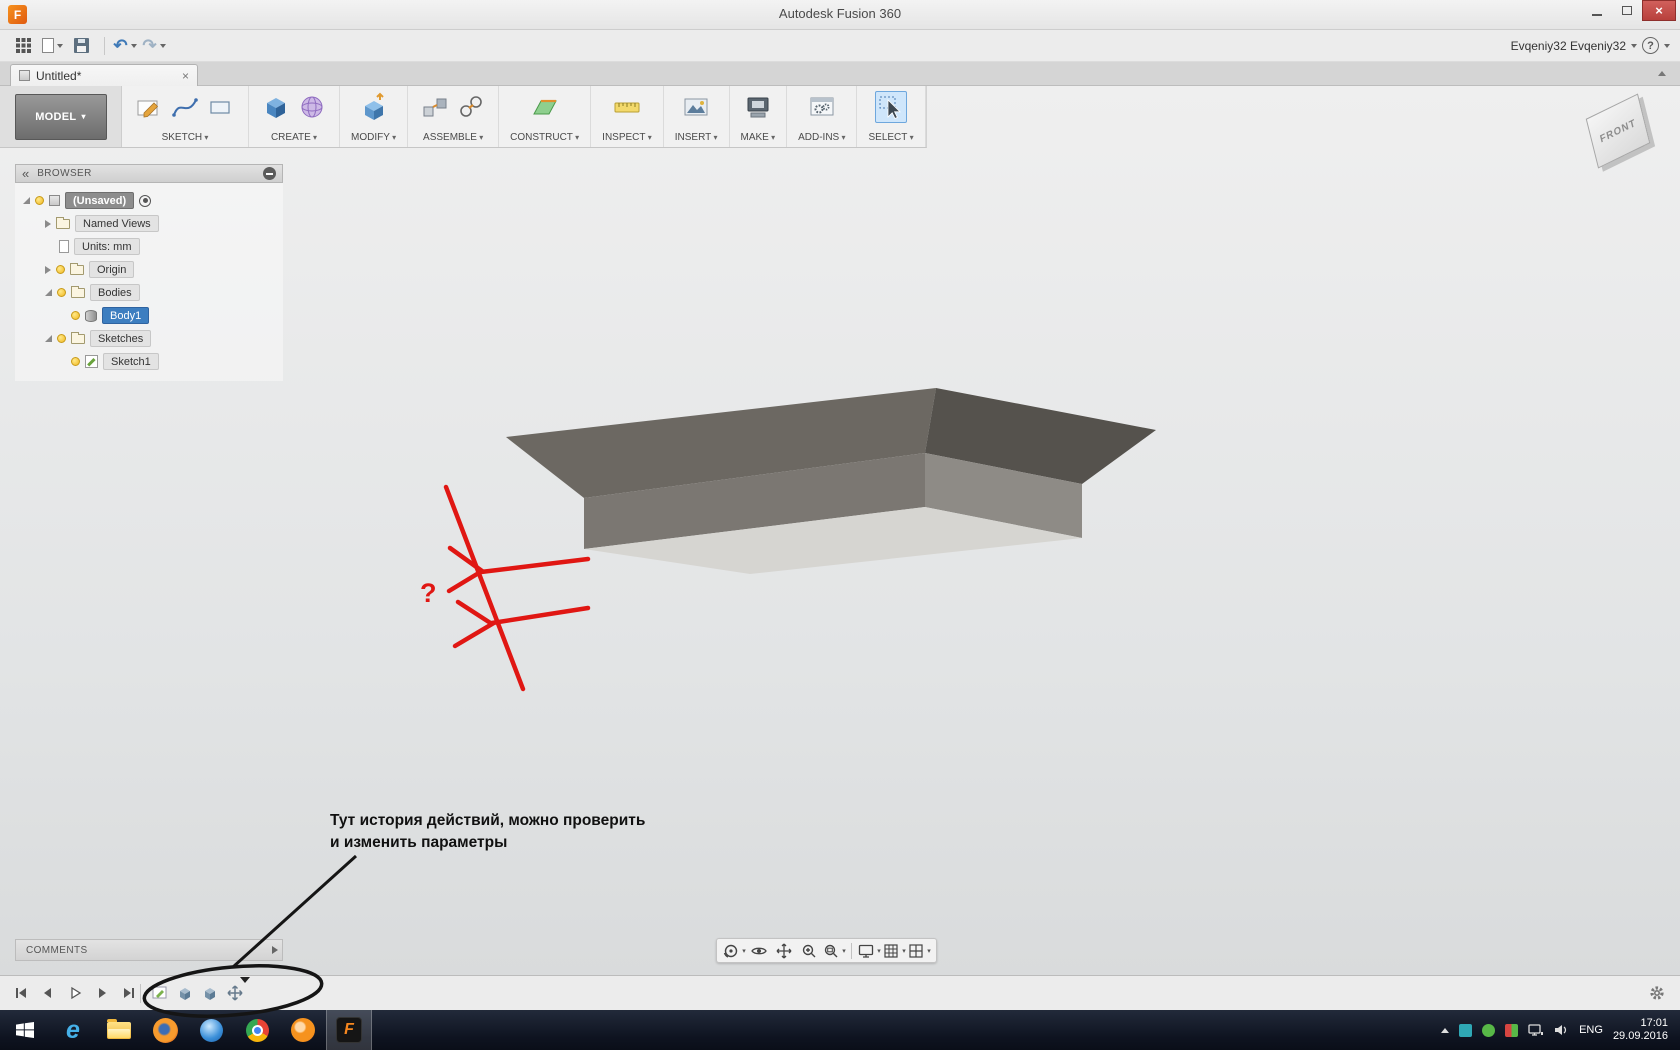 This screenshot has height=1050, width=1680. What do you see at coordinates (160, 993) in the screenshot?
I see `timeline-sketch-feature` at bounding box center [160, 993].